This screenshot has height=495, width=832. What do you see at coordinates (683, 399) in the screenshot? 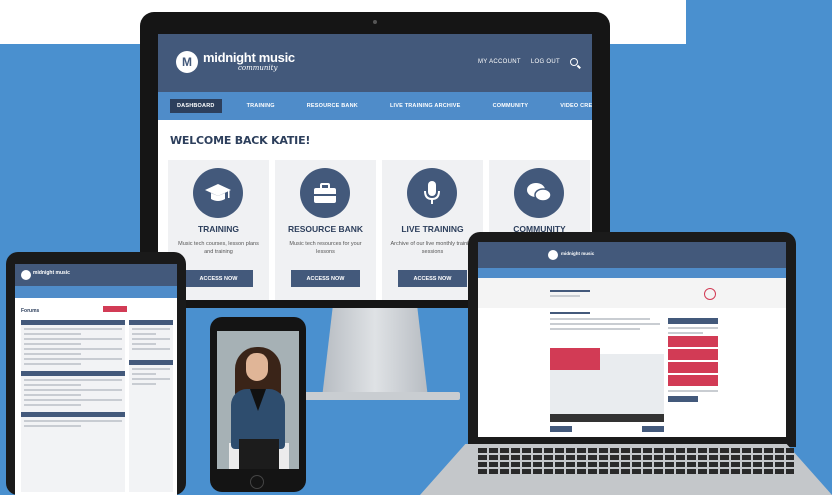
I see `download-button` at bounding box center [683, 399].